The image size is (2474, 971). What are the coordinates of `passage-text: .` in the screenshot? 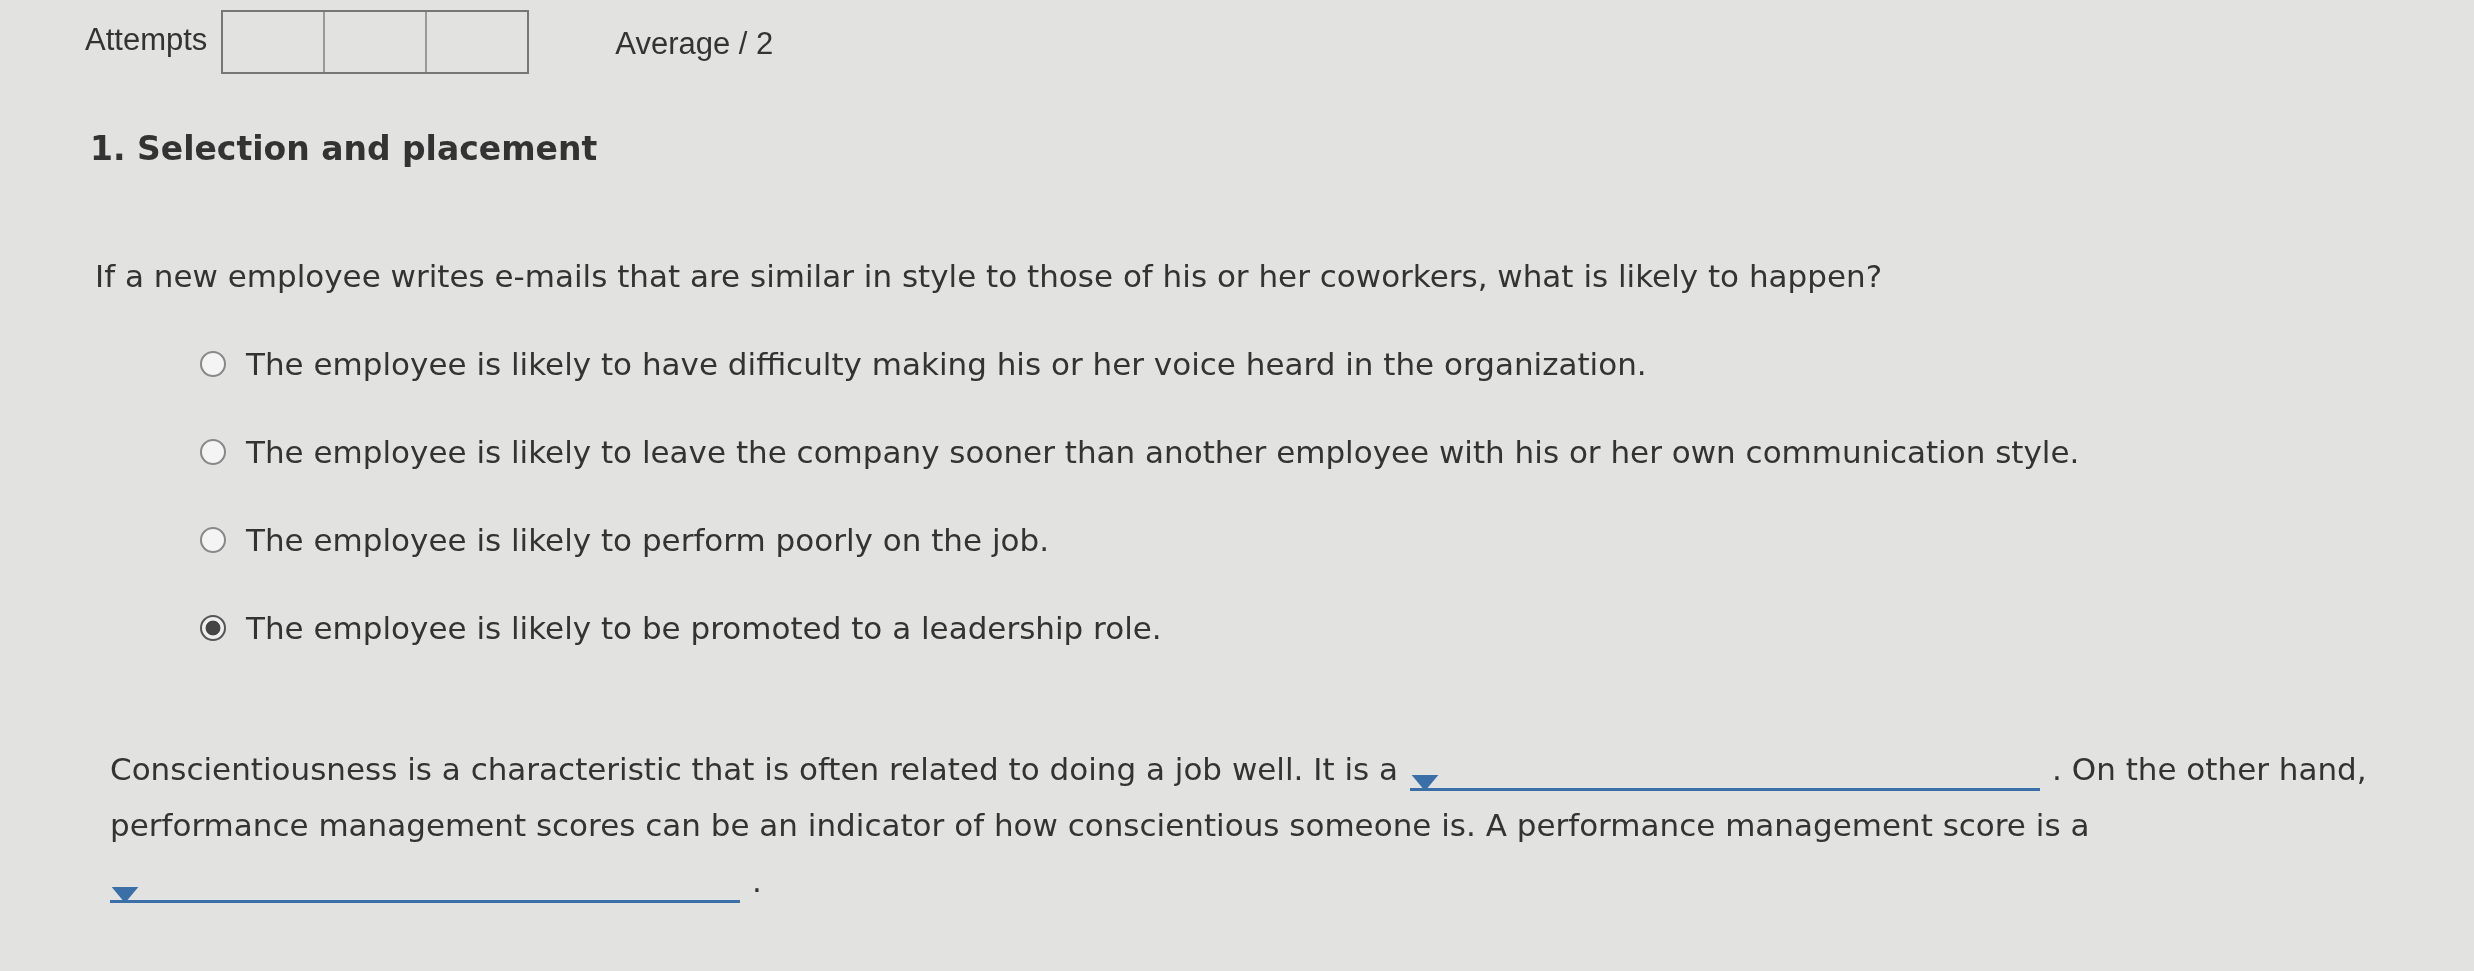 It's located at (757, 881).